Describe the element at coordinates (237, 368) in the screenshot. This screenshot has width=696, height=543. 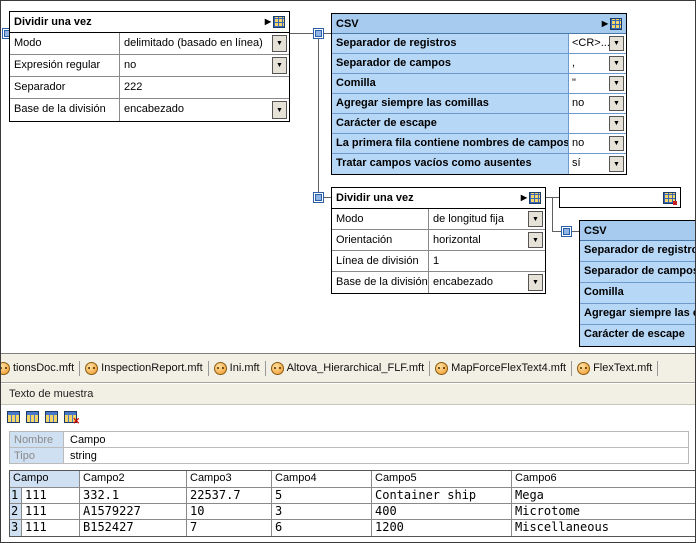
I see `document-tab: Ini.mft` at that location.